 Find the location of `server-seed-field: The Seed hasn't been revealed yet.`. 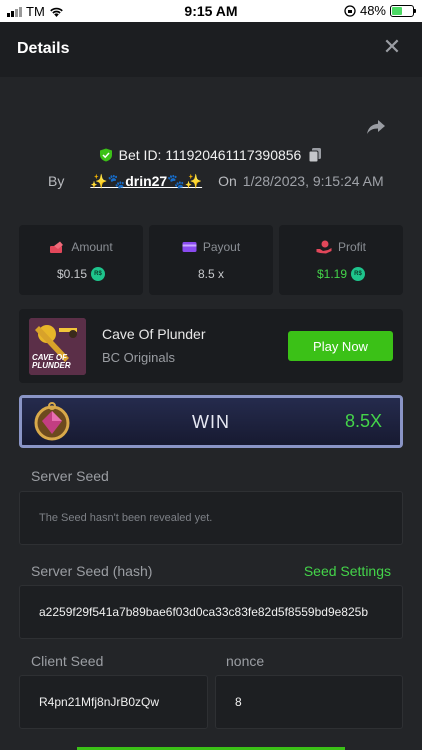

server-seed-field: The Seed hasn't been revealed yet. is located at coordinates (211, 518).